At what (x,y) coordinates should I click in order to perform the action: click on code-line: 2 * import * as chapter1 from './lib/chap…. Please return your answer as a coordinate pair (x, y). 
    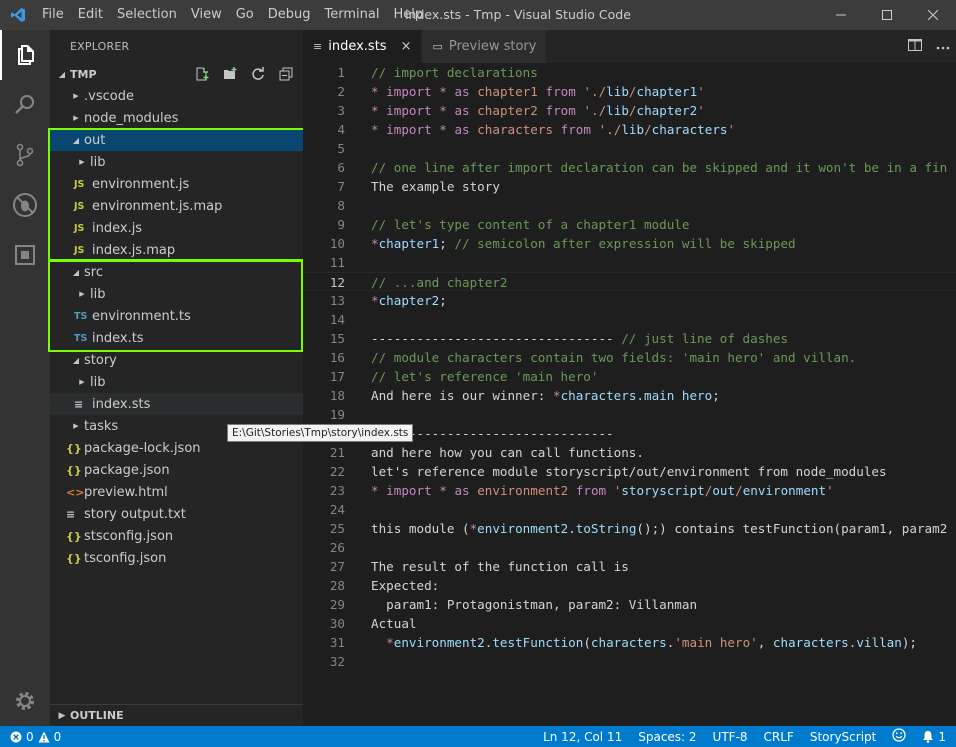
    Looking at the image, I should click on (629, 91).